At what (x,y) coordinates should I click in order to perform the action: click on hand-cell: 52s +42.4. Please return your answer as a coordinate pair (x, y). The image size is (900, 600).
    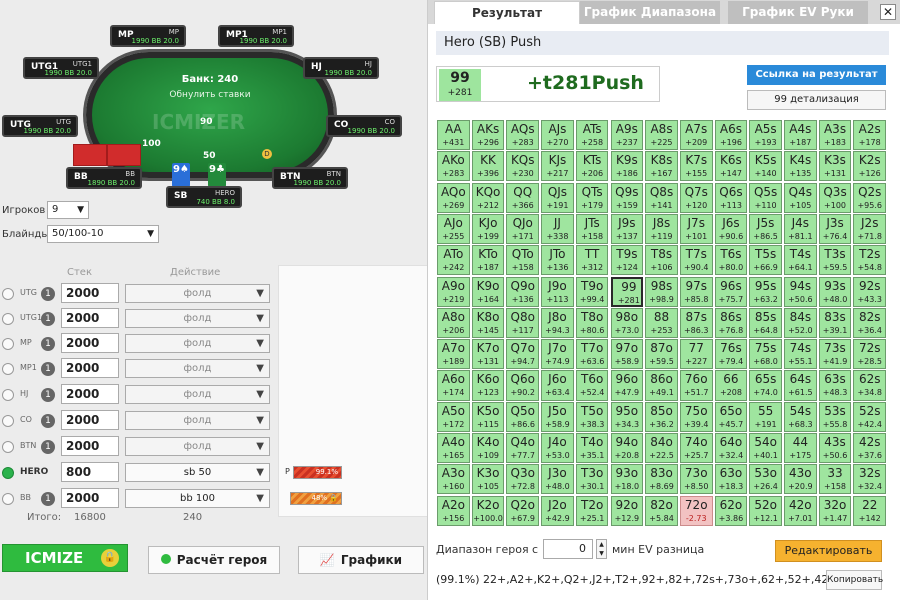
    Looking at the image, I should click on (870, 416).